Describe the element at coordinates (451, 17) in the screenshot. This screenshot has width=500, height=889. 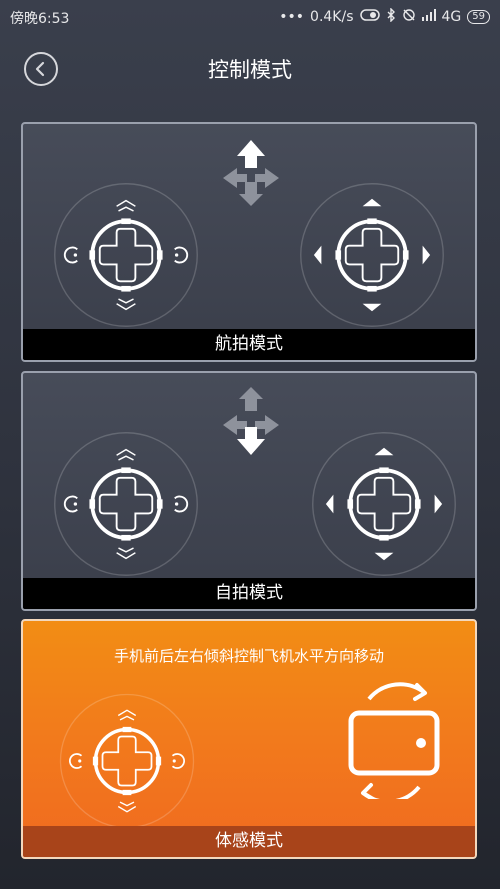
I see `network-type: 4G` at that location.